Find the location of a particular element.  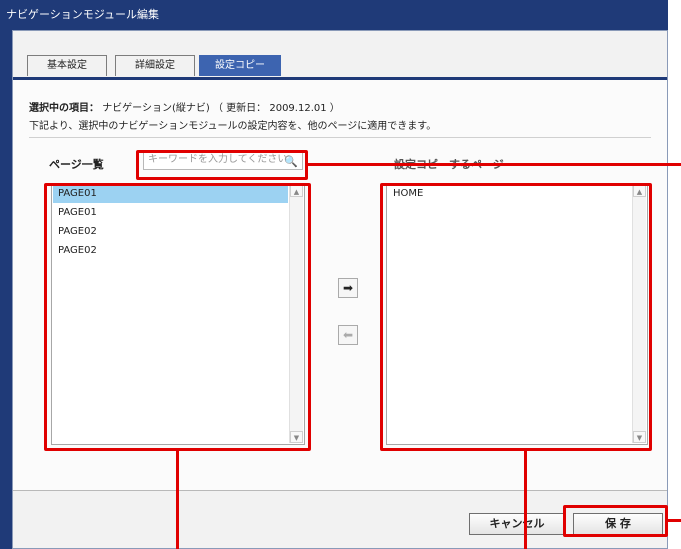

selected-item-value: ナビゲーション(縦ナビ) （ 更新日： is located at coordinates (184, 108).